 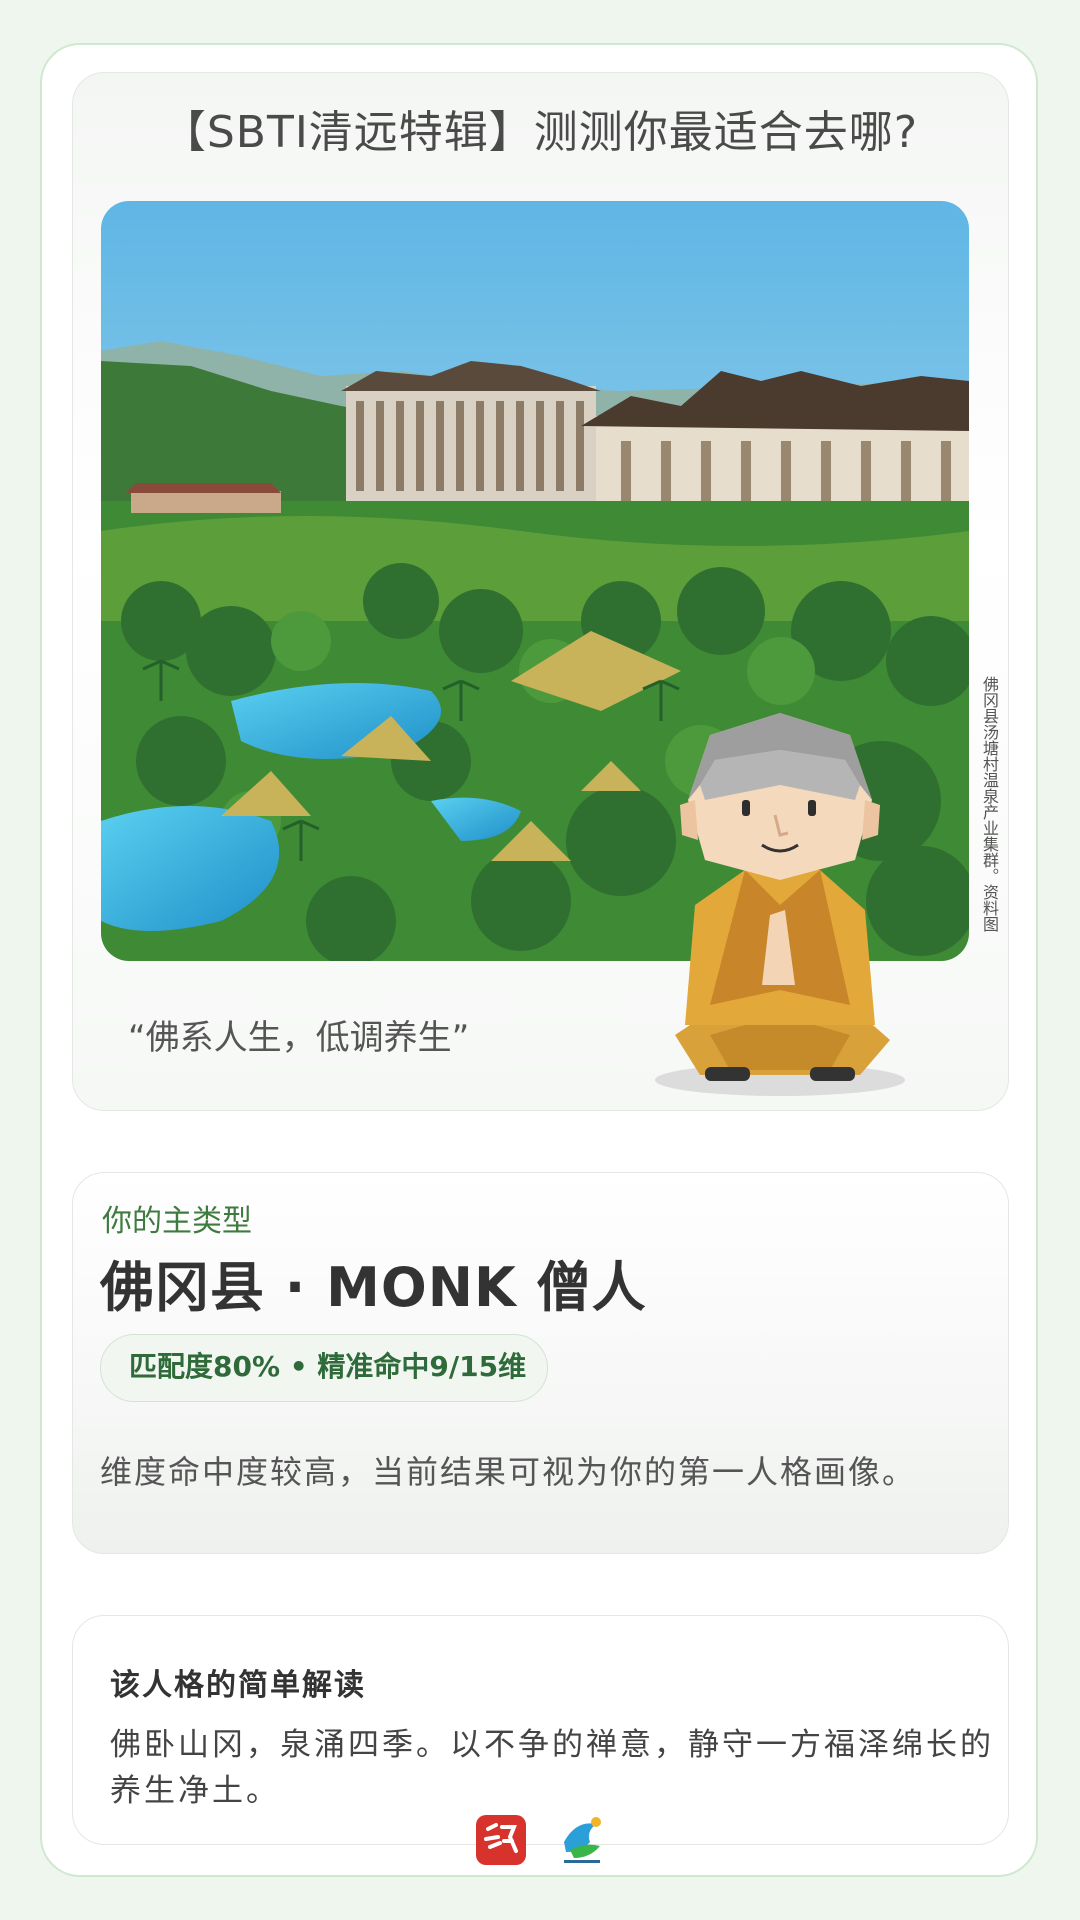 I want to click on slogan-quote: “佛系人生，低调养生”, so click(x=299, y=1038).